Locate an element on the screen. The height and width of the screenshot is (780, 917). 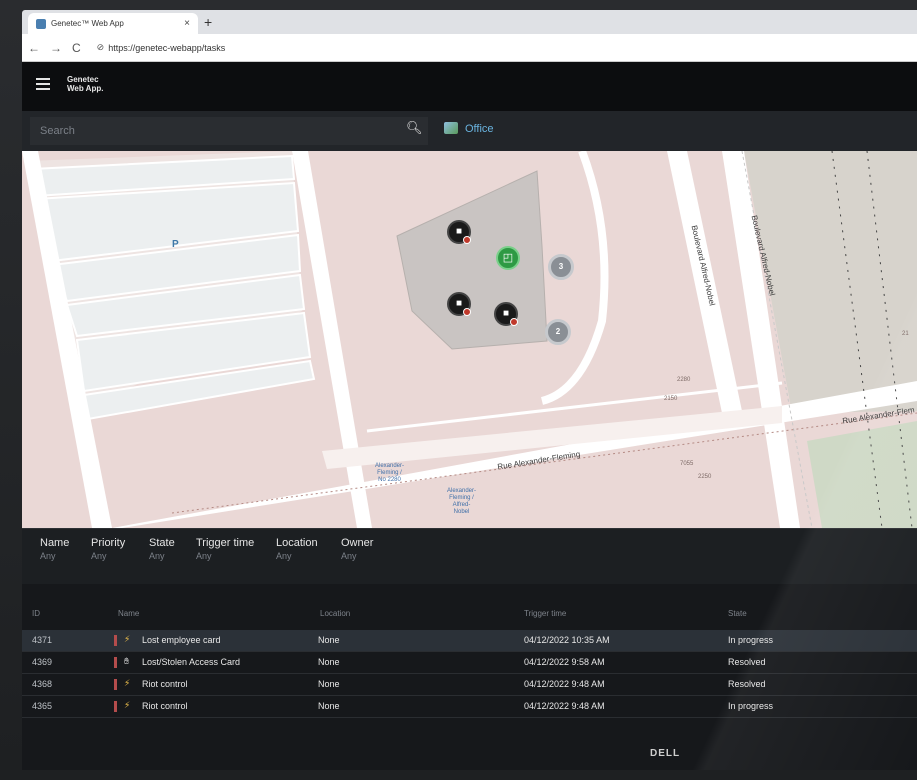
parking-label: P is located at coordinates (175, 244).